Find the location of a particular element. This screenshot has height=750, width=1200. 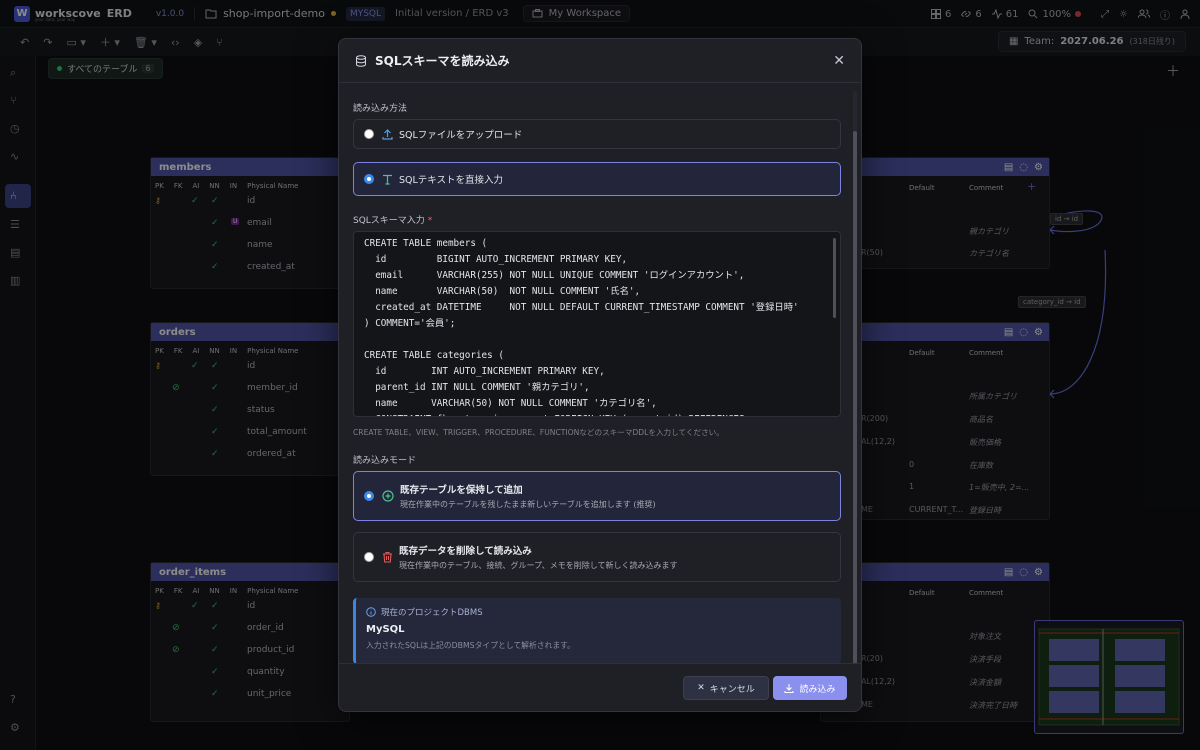

upload-icon is located at coordinates (387, 134).